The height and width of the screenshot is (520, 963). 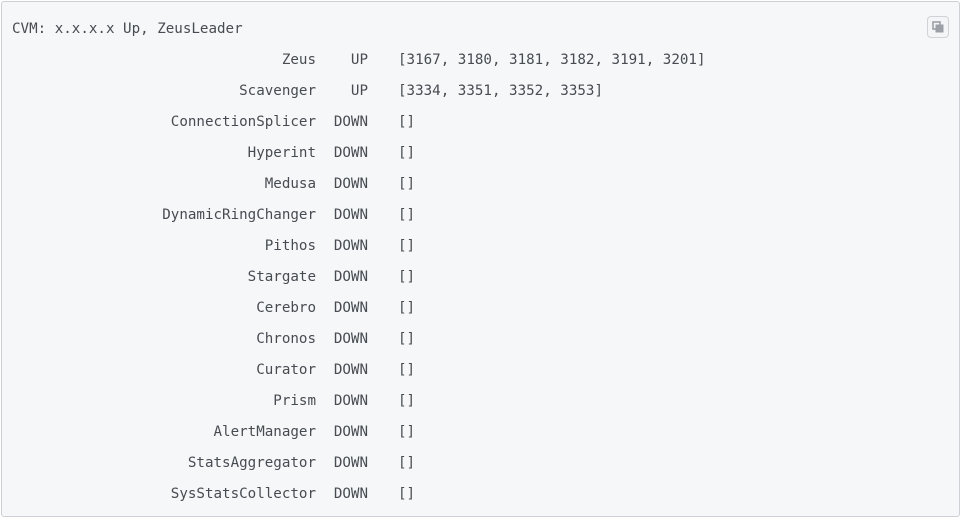 What do you see at coordinates (500, 91) in the screenshot?
I see `service-pids: [3334, 3351, 3352, 3353]` at bounding box center [500, 91].